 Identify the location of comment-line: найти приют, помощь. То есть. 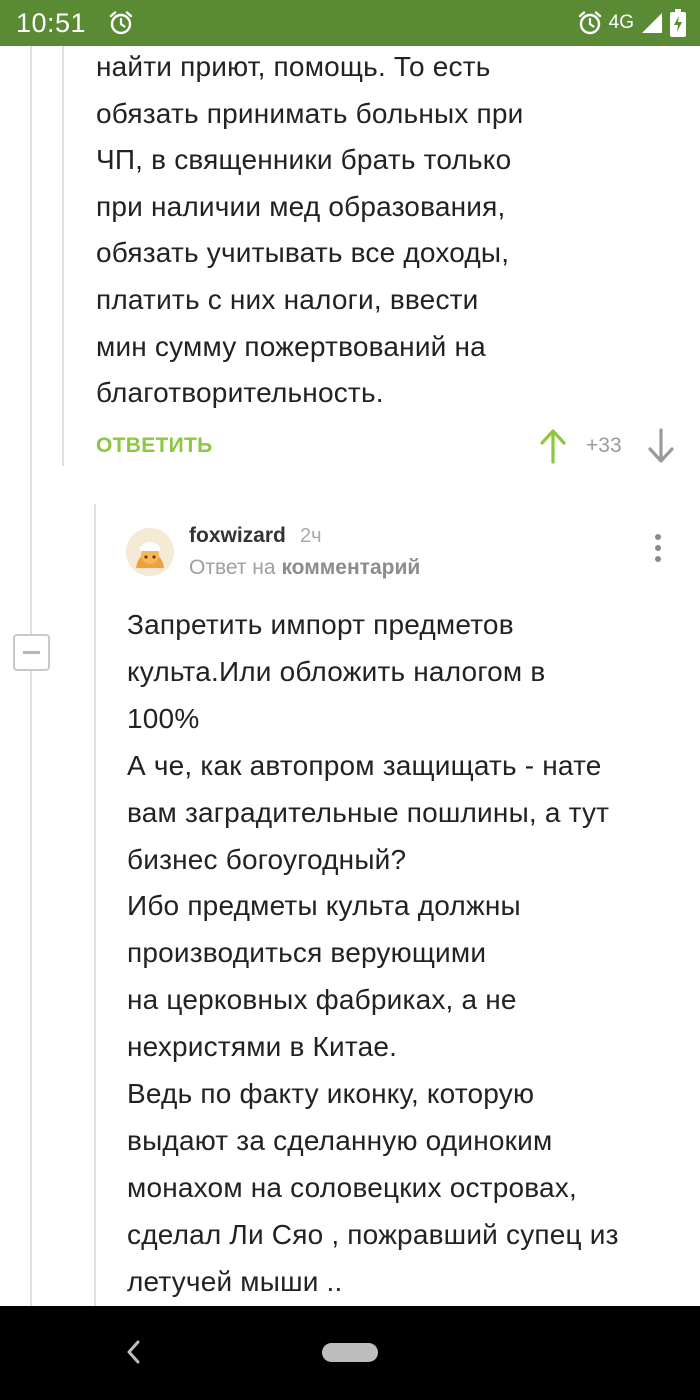
(293, 66).